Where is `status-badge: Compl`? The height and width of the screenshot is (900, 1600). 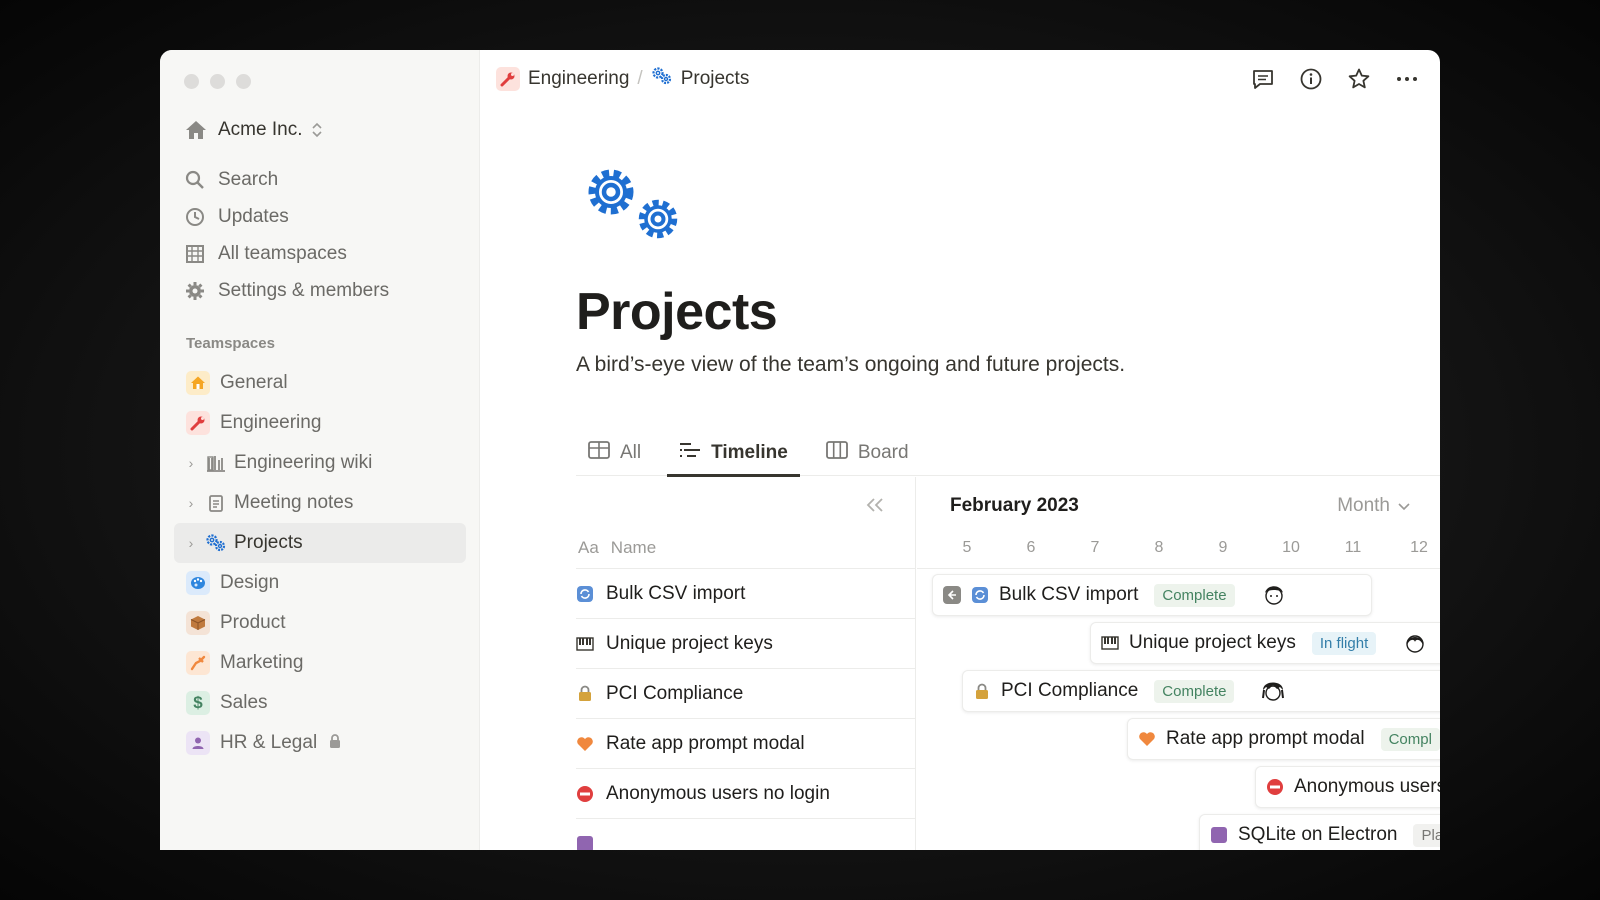
status-badge: Compl is located at coordinates (1410, 739).